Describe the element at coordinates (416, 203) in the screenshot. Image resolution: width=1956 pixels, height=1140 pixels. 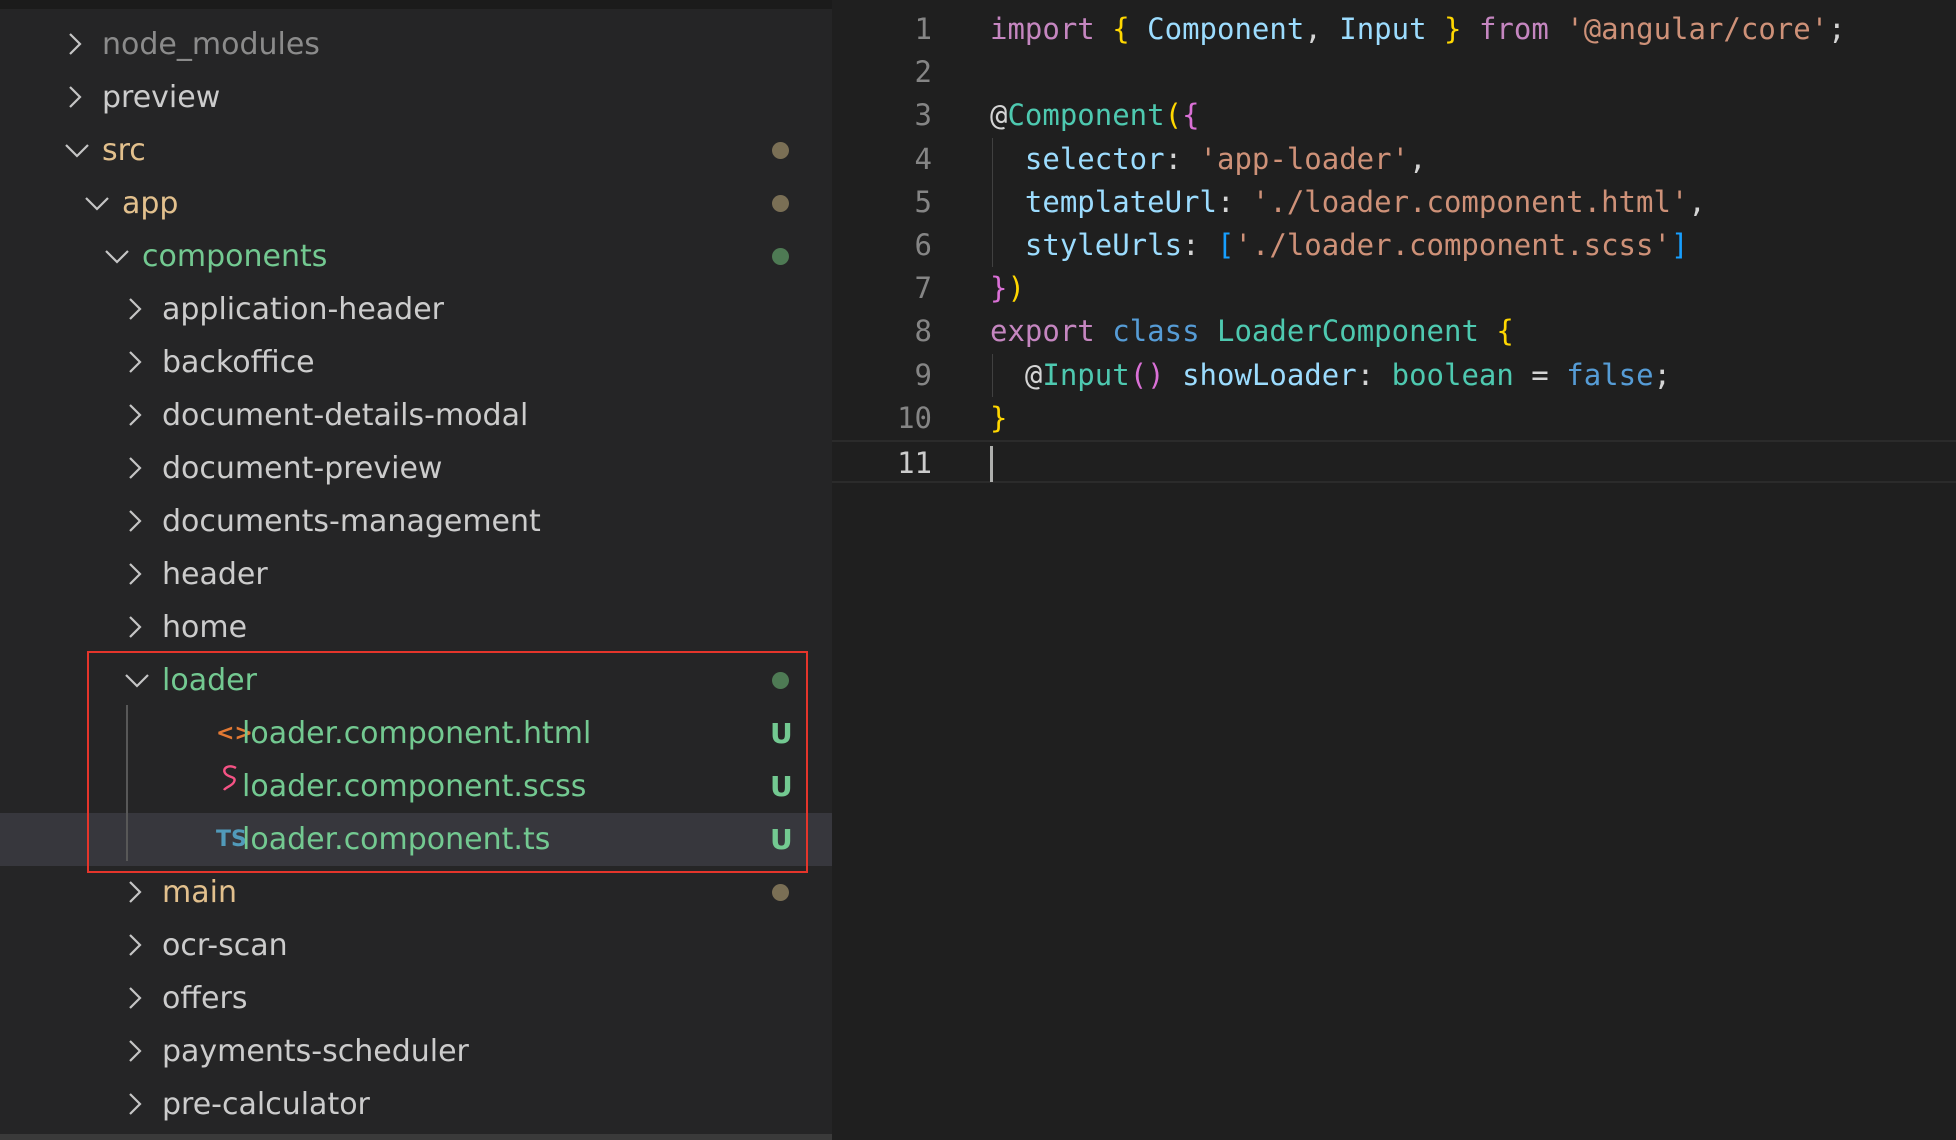
I see `tree-folder-app: app` at that location.